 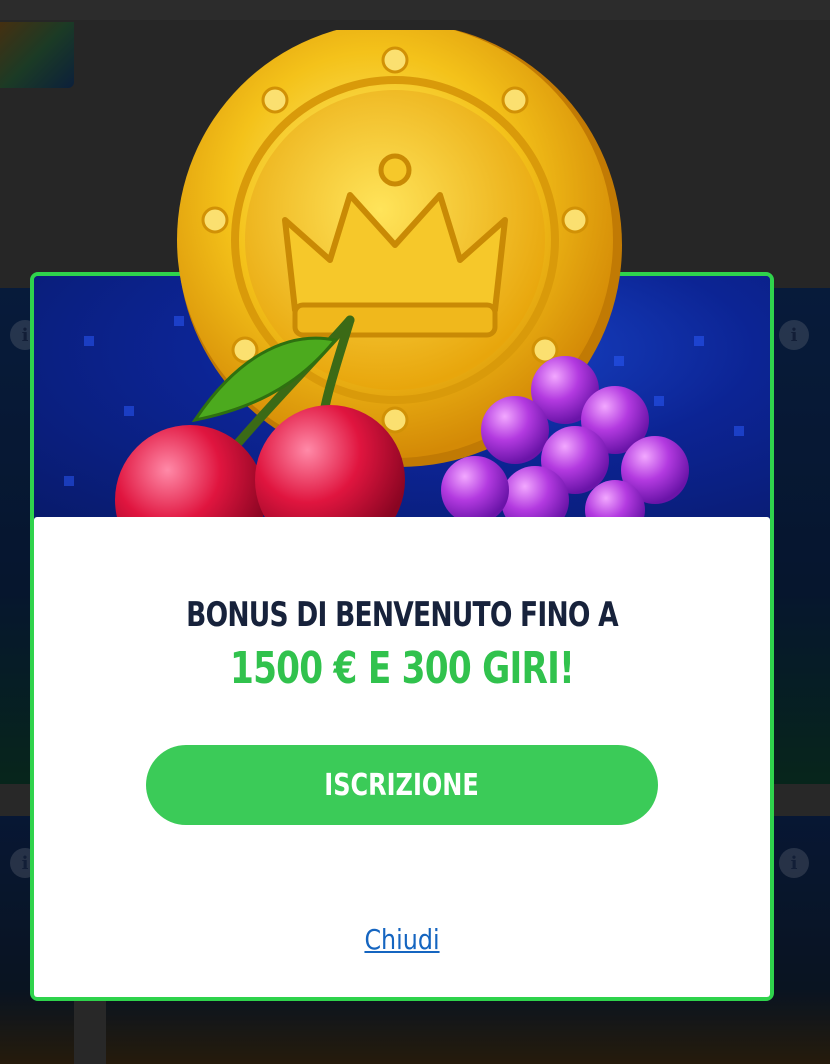 What do you see at coordinates (402, 615) in the screenshot?
I see `bonus-headline: BONUS DI BENVENUTO FINO A` at bounding box center [402, 615].